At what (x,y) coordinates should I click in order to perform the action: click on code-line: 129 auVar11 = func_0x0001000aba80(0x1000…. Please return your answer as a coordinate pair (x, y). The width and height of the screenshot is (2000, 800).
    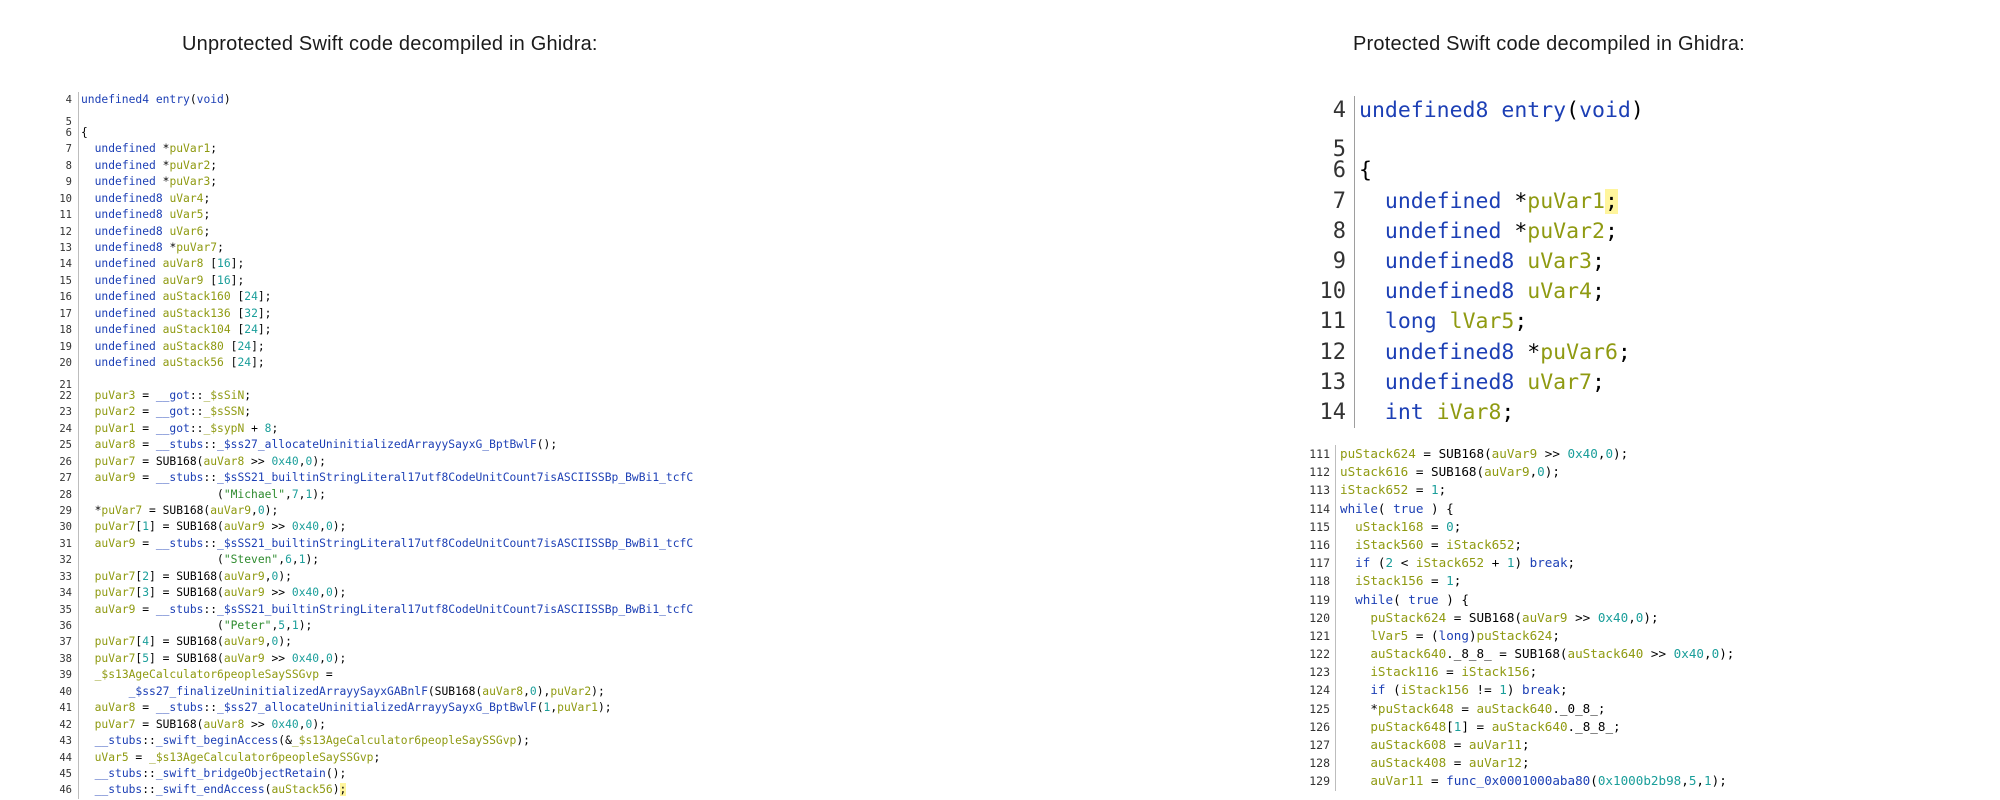
    Looking at the image, I should click on (1540, 781).